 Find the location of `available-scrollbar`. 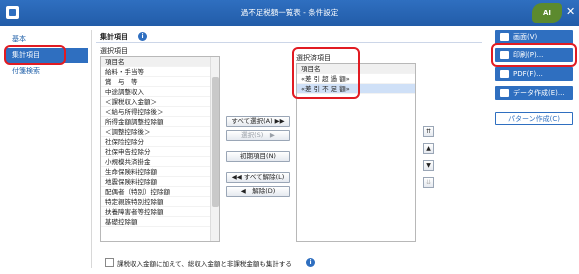

available-scrollbar is located at coordinates (214, 149).